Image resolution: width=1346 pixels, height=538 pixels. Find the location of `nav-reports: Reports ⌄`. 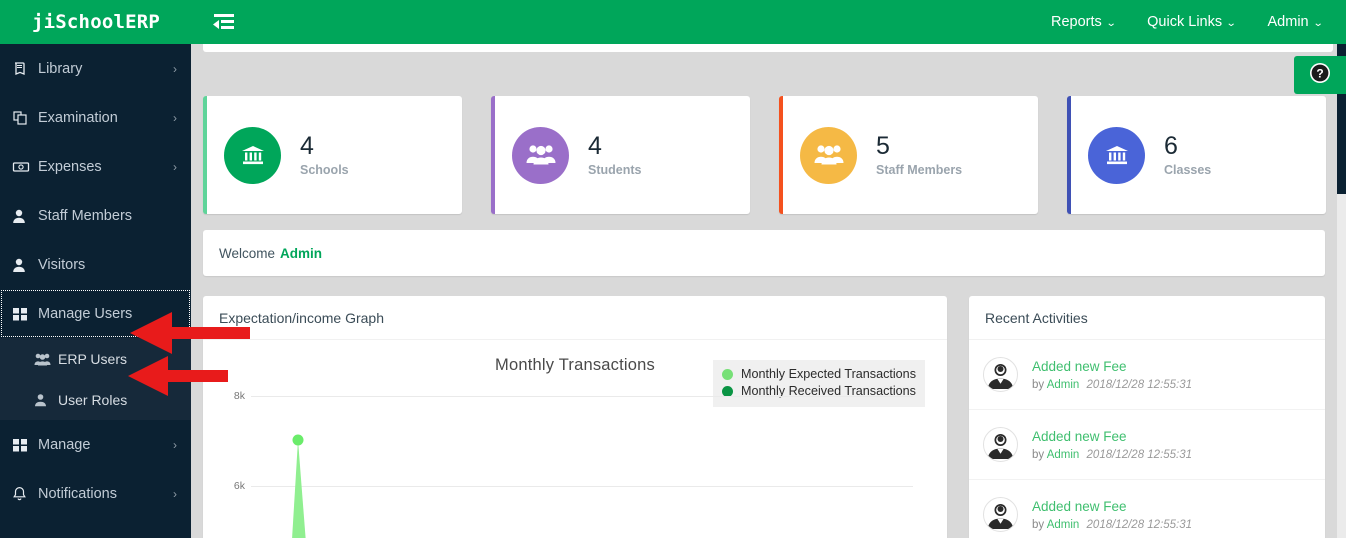

nav-reports: Reports ⌄ is located at coordinates (1083, 22).